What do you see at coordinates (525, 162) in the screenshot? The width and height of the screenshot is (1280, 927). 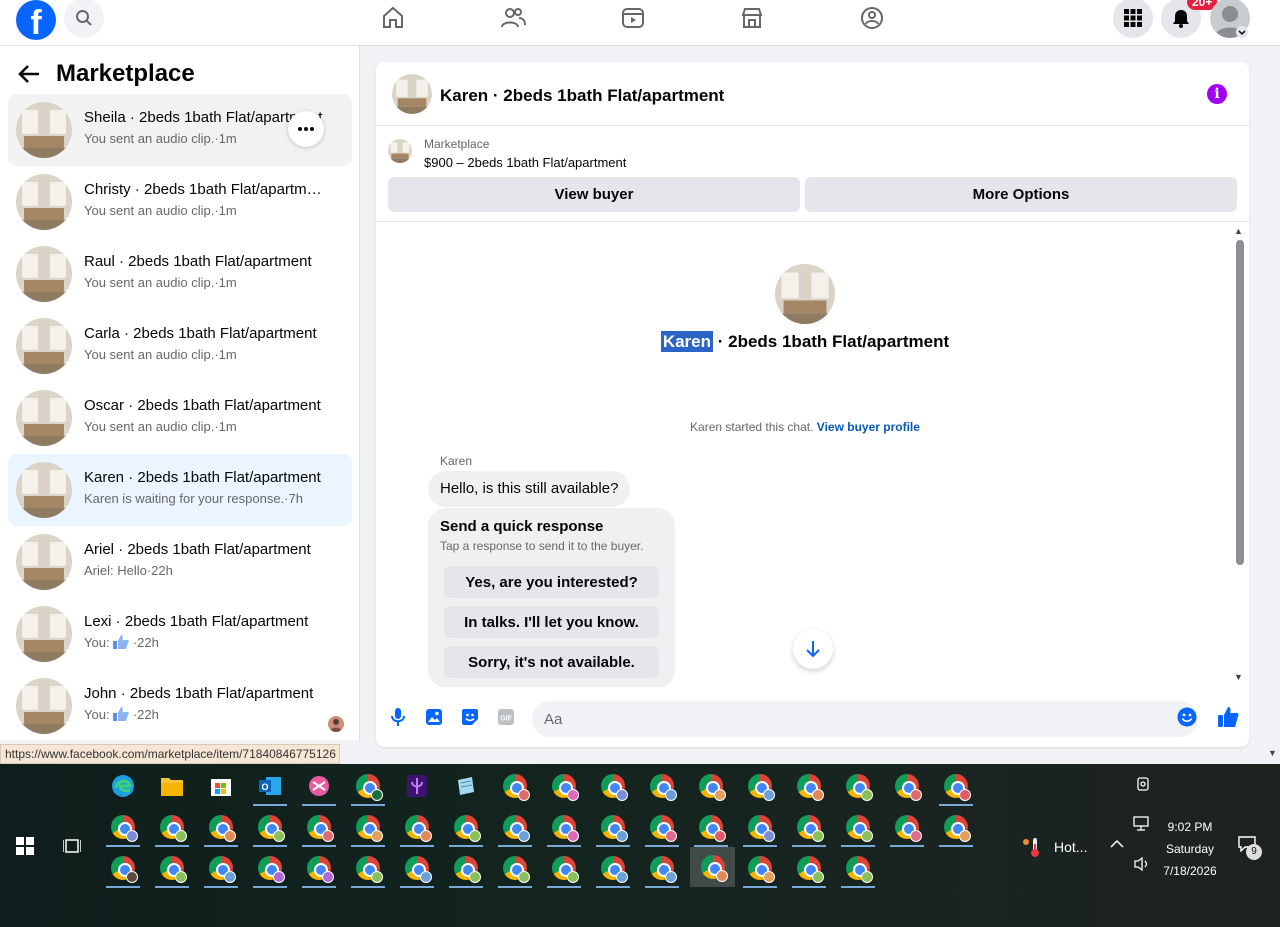 I see `listing-price: $900 – 2beds 1bath Flat/apartment` at bounding box center [525, 162].